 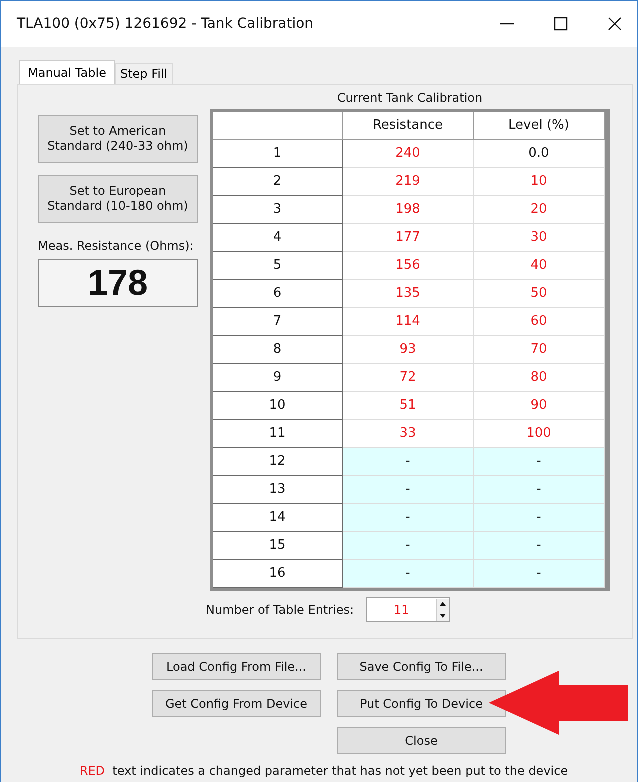 I want to click on table-cell: 219, so click(x=408, y=182).